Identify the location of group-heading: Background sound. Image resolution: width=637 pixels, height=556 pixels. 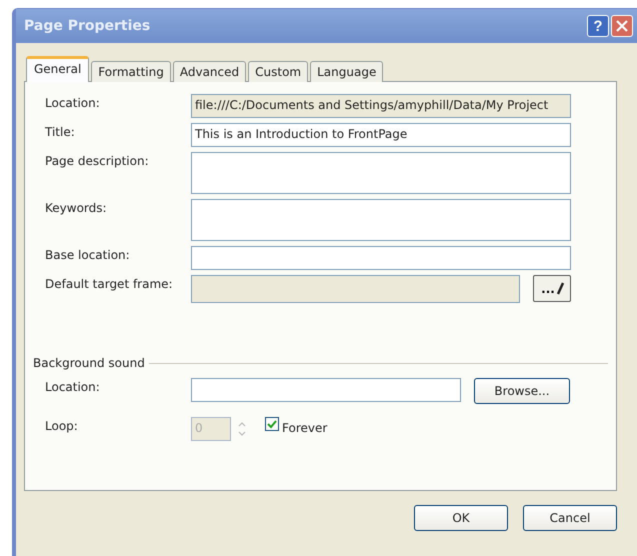
(89, 363).